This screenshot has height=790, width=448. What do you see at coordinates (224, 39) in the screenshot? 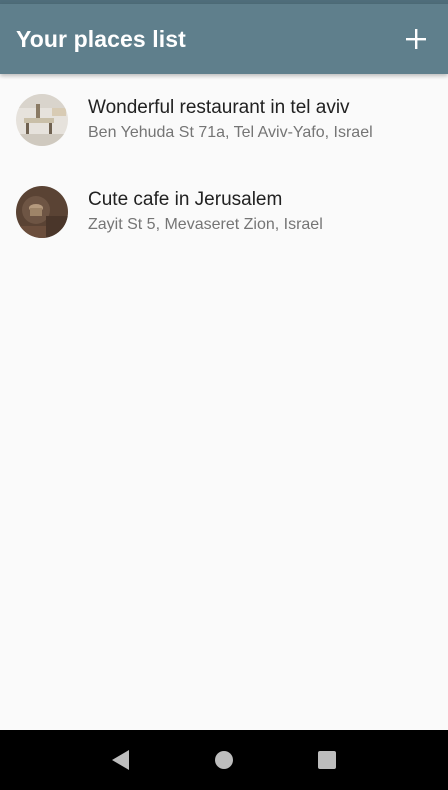
I see `app-bar: Your places list` at bounding box center [224, 39].